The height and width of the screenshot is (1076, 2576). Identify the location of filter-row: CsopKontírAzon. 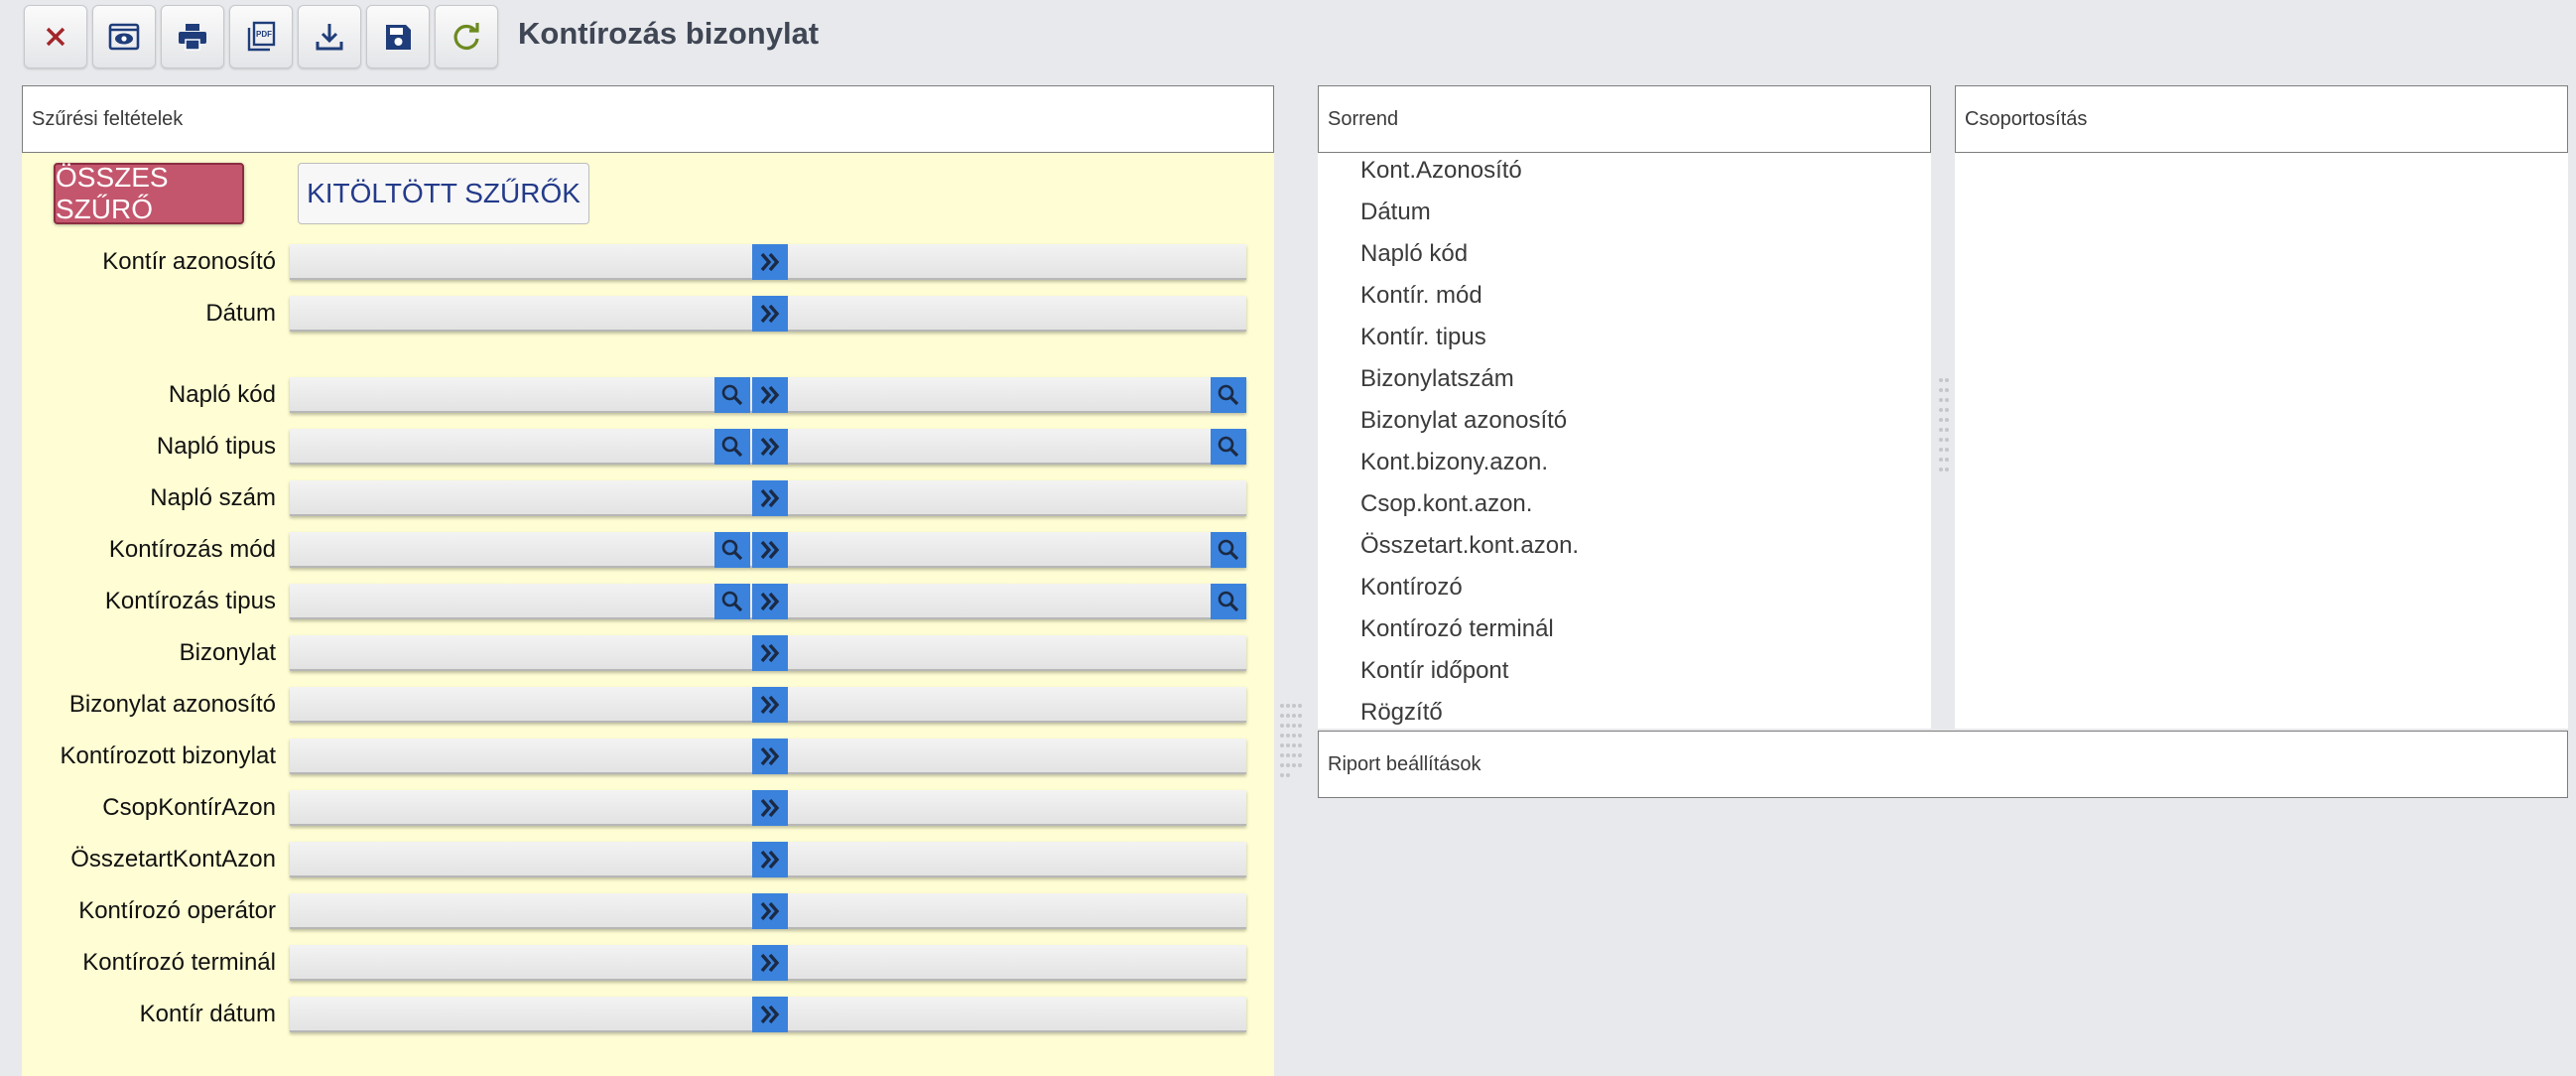
(648, 810).